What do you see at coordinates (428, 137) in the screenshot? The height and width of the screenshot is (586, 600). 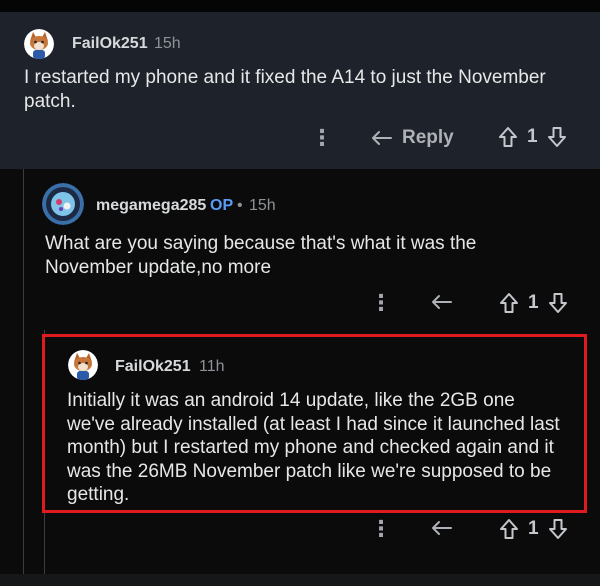 I see `reply-label: Reply` at bounding box center [428, 137].